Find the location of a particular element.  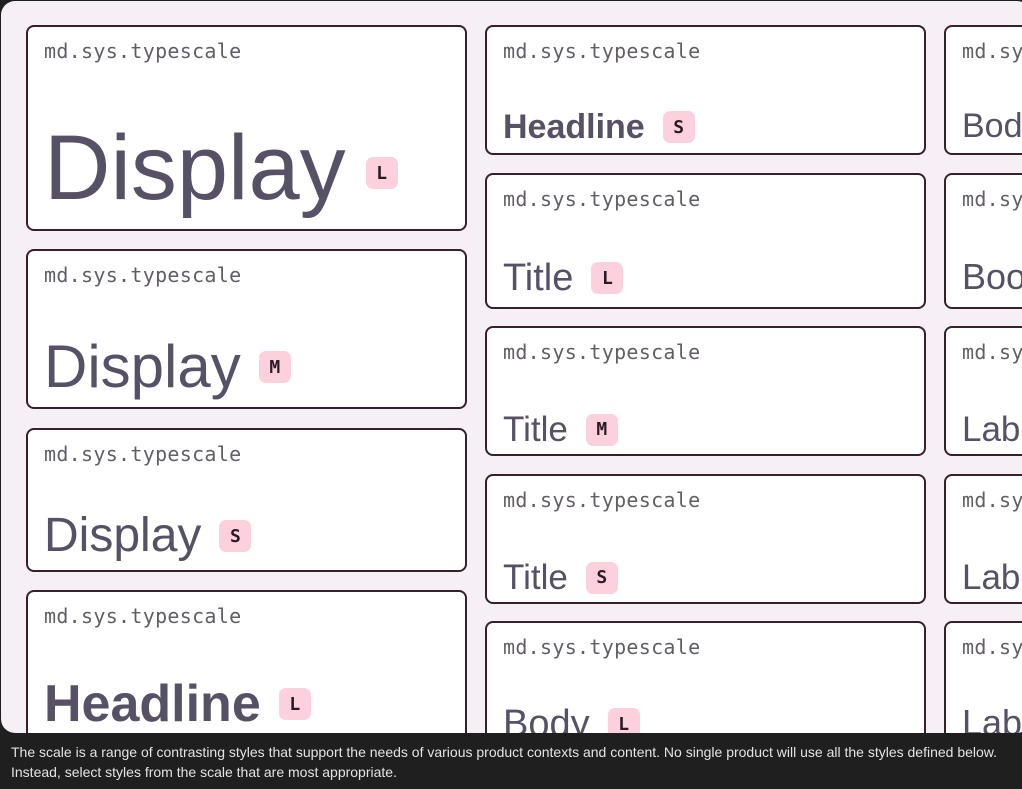

sample-row: Title M is located at coordinates (560, 429).